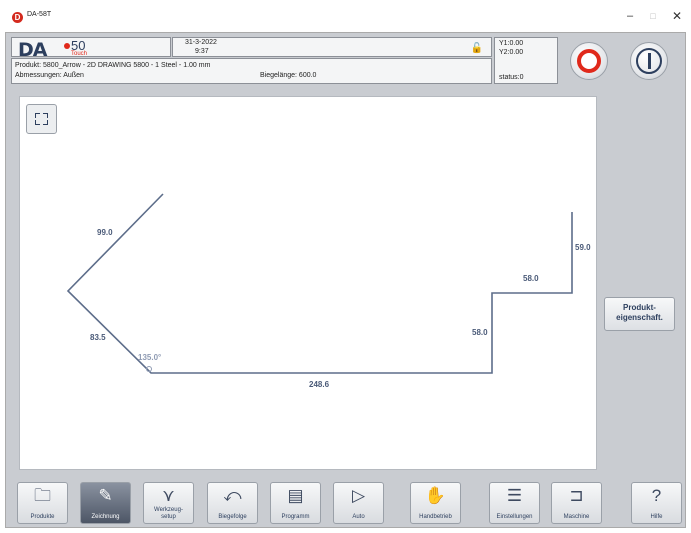 Image resolution: width=691 pixels, height=533 pixels. I want to click on nav-button-biegefolge: ⤺ Biegefolge, so click(232, 503).